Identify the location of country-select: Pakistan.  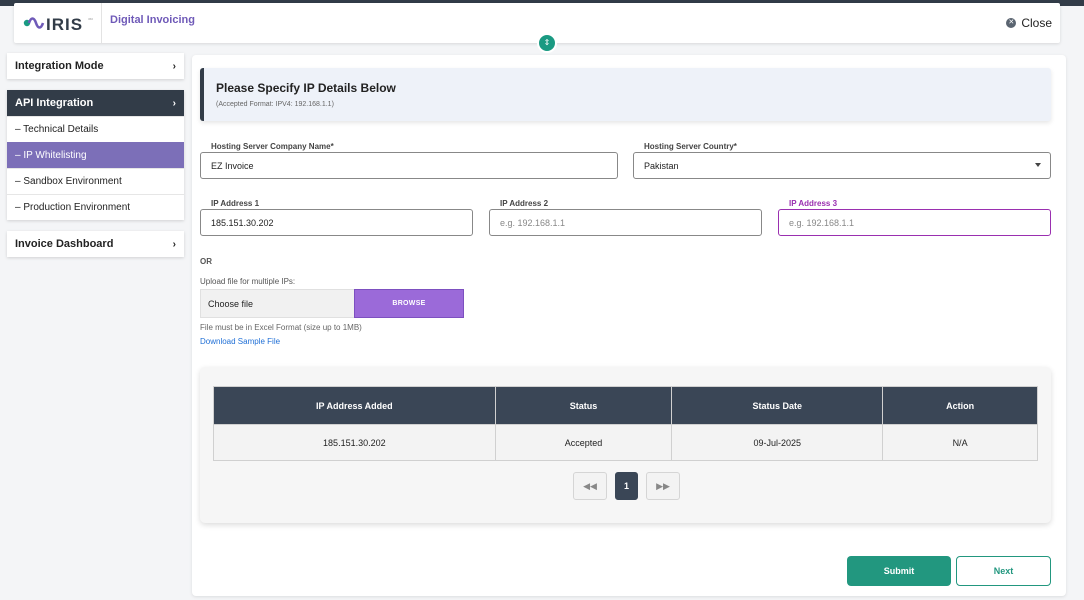
(842, 165).